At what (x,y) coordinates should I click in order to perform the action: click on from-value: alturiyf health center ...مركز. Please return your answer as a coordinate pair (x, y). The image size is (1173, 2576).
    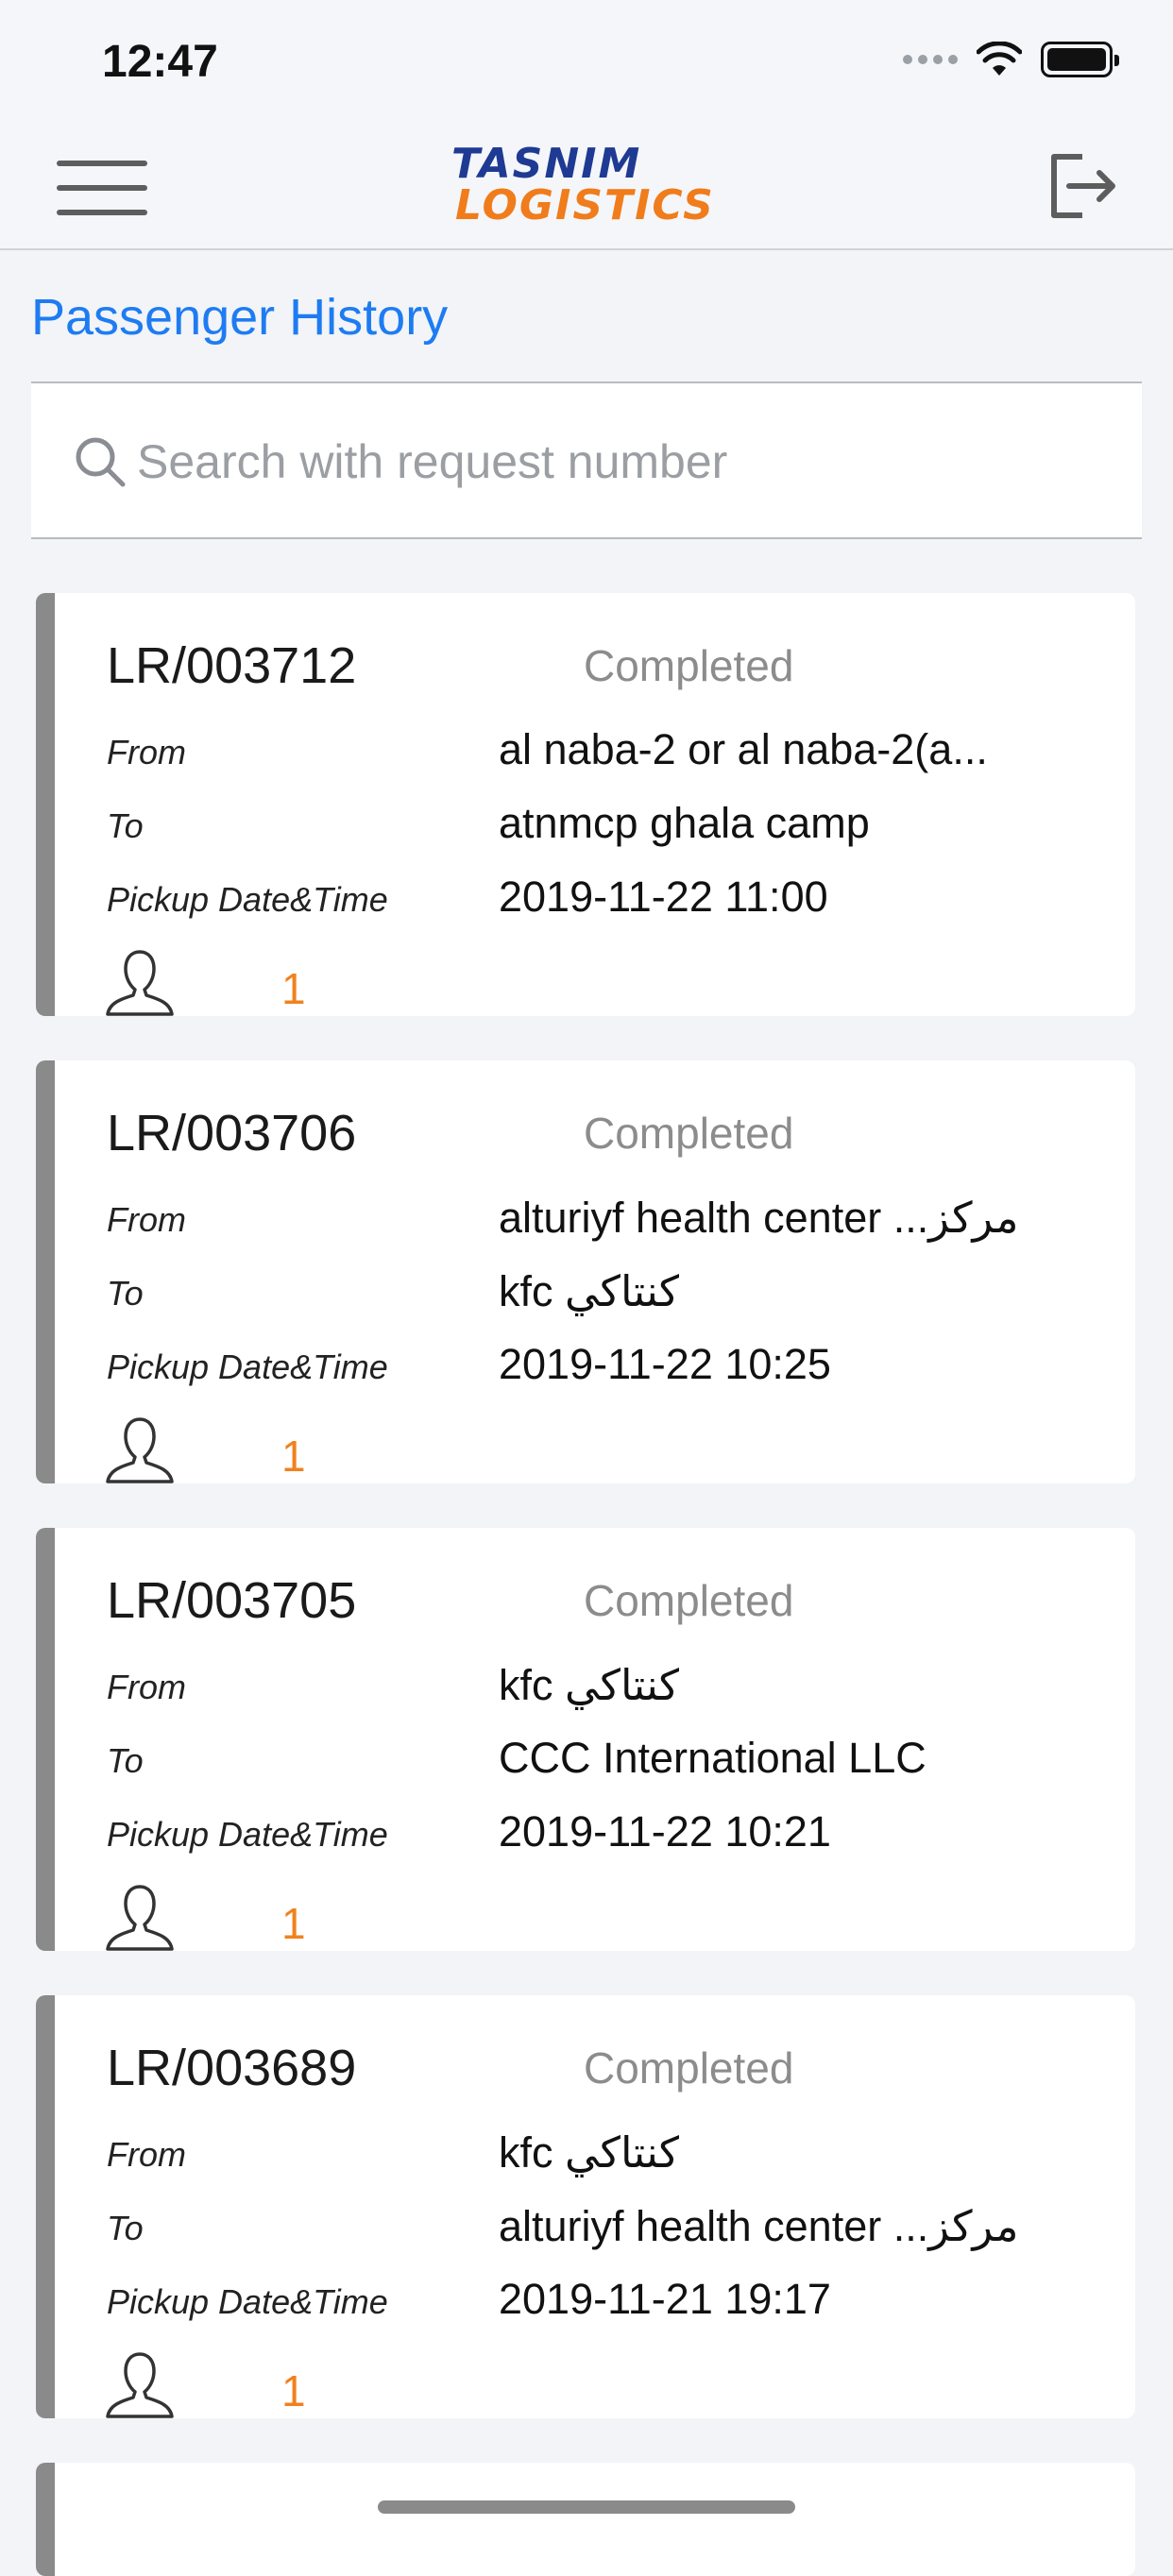
    Looking at the image, I should click on (759, 1218).